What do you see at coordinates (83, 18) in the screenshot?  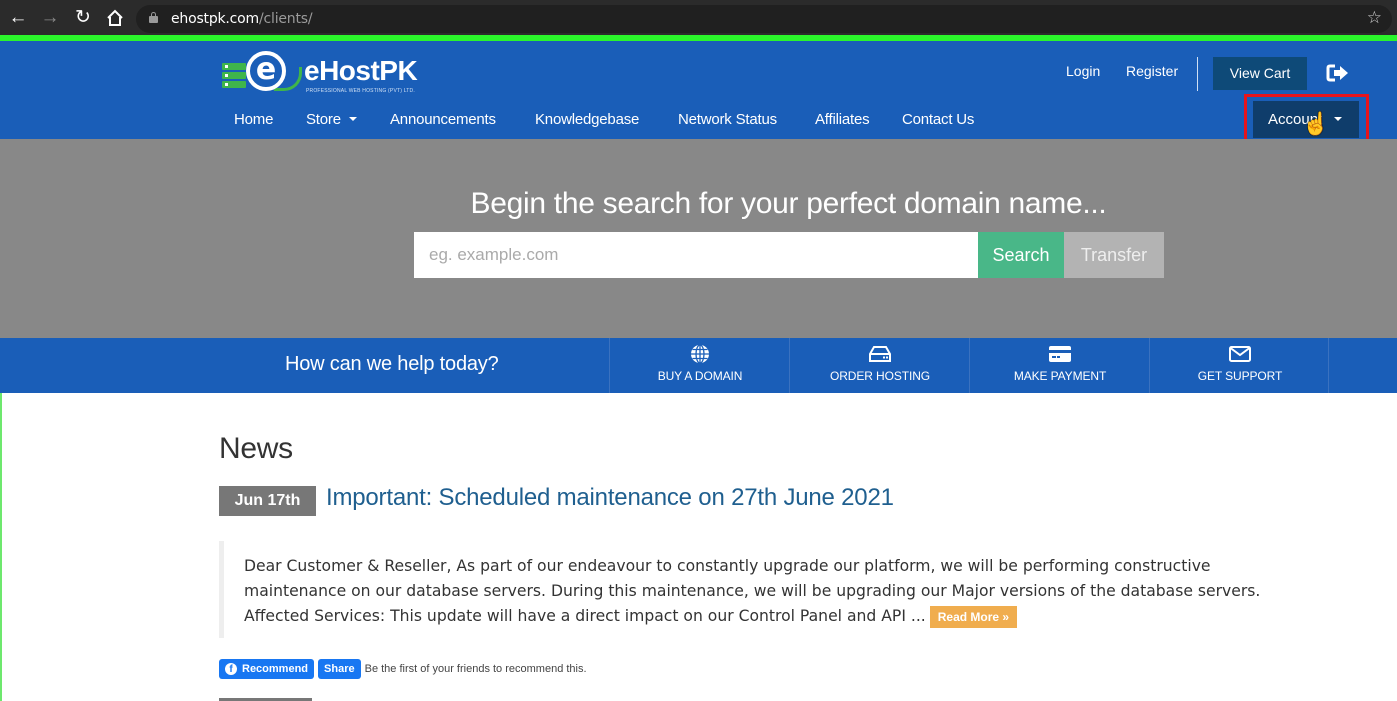 I see `reload-icon: ↻` at bounding box center [83, 18].